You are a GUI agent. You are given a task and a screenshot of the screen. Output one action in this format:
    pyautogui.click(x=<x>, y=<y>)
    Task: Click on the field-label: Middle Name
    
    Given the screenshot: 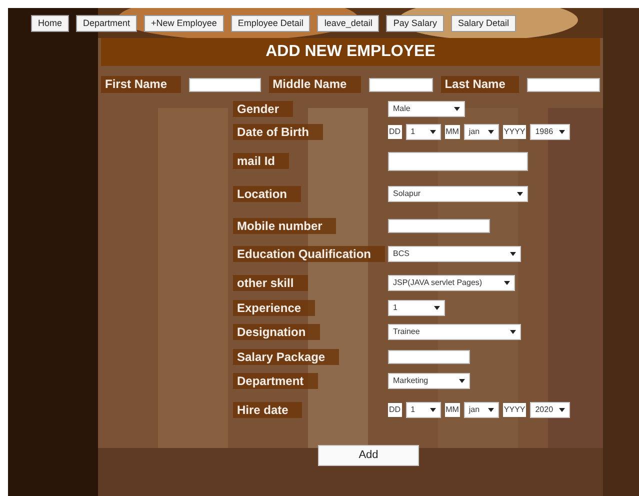 What is the action you would take?
    pyautogui.click(x=314, y=84)
    